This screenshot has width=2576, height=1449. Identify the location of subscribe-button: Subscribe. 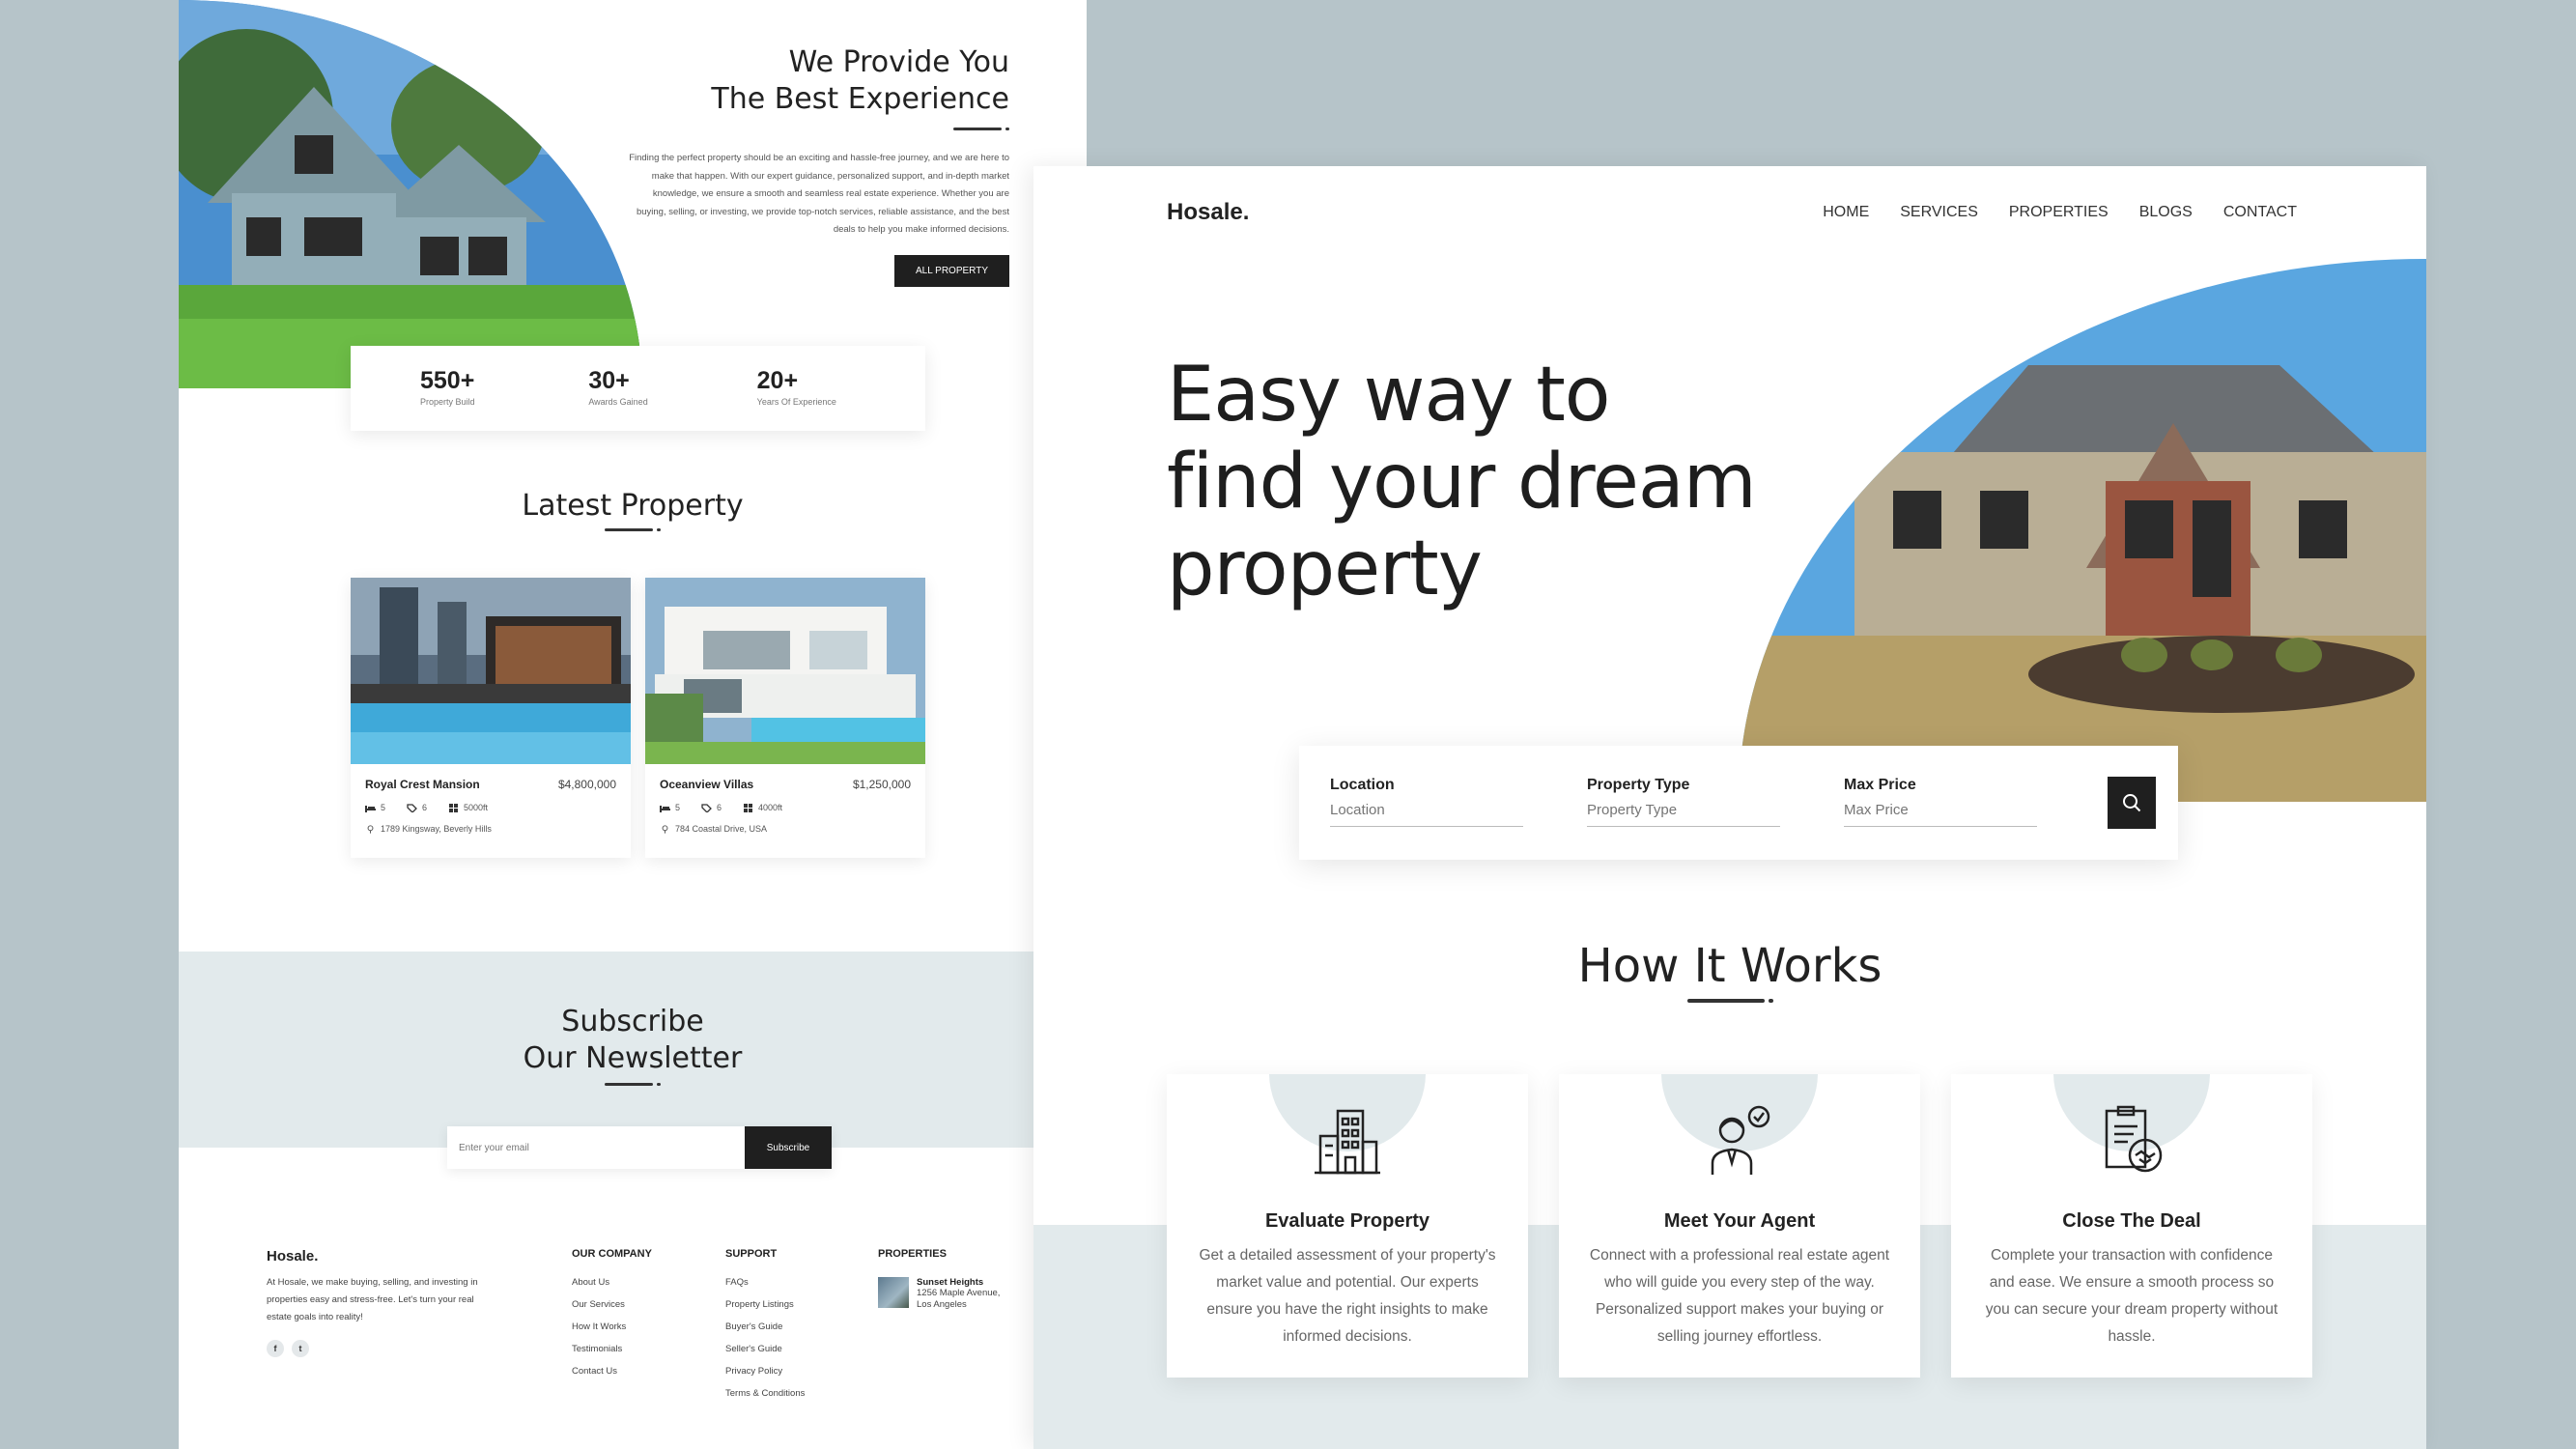
(788, 1147).